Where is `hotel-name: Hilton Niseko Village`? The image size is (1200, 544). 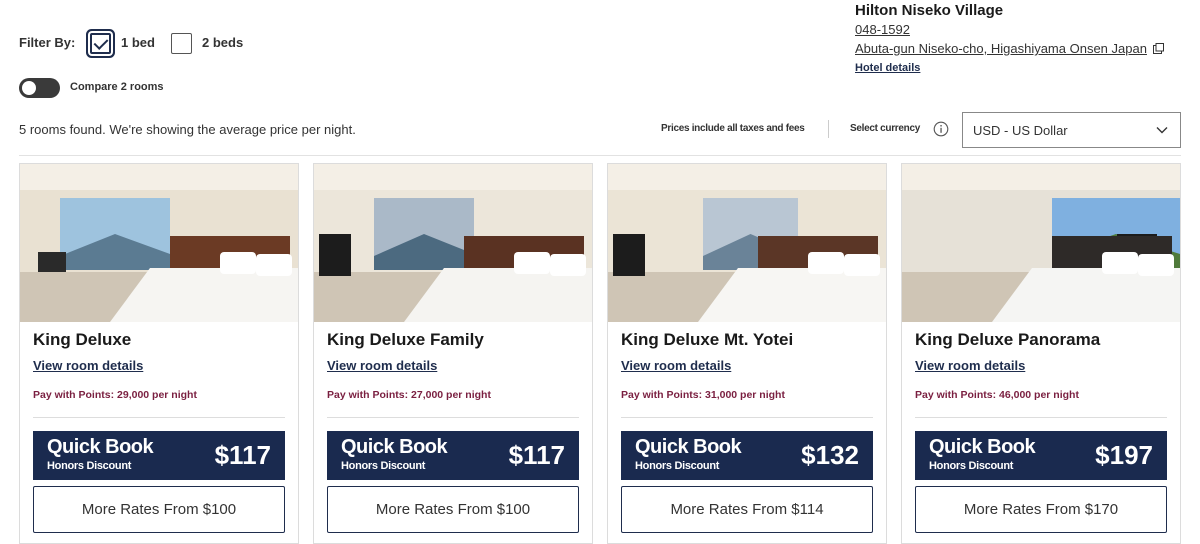
hotel-name: Hilton Niseko Village is located at coordinates (929, 10).